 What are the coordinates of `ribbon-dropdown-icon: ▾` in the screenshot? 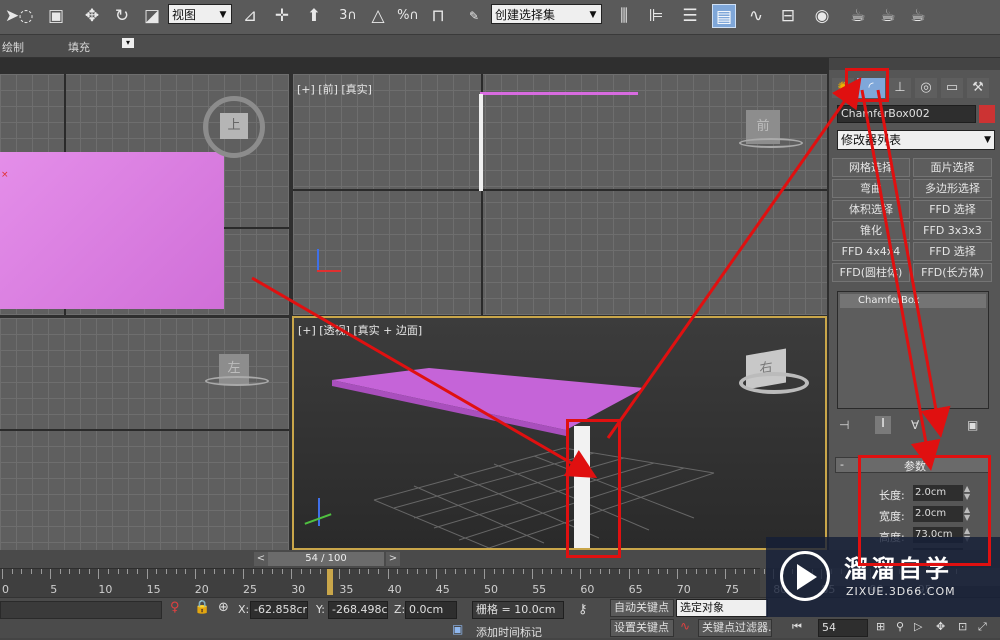 It's located at (128, 43).